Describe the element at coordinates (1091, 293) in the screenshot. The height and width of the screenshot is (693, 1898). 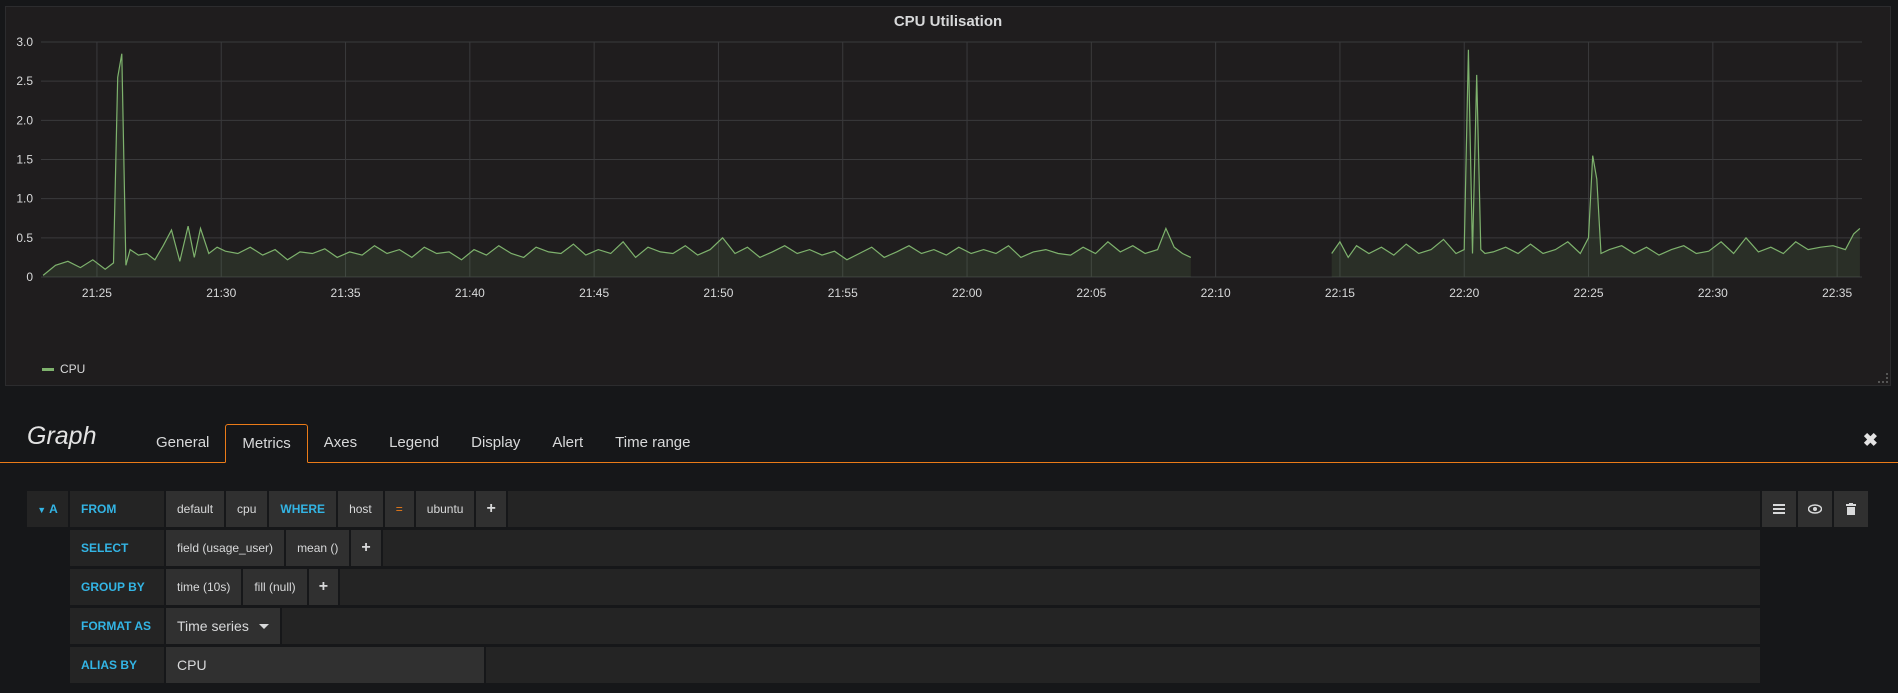
I see `x-tick-label: 22:05` at that location.